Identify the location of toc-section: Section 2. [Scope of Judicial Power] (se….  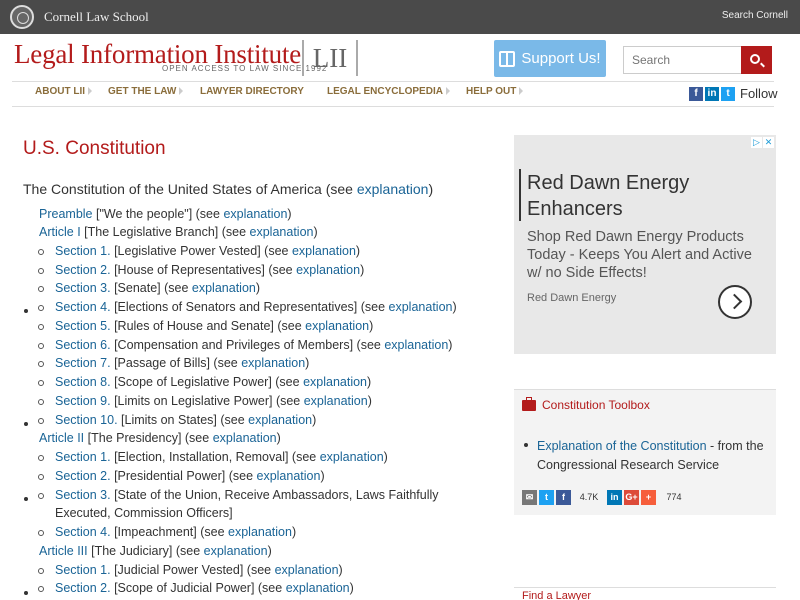
(196, 588).